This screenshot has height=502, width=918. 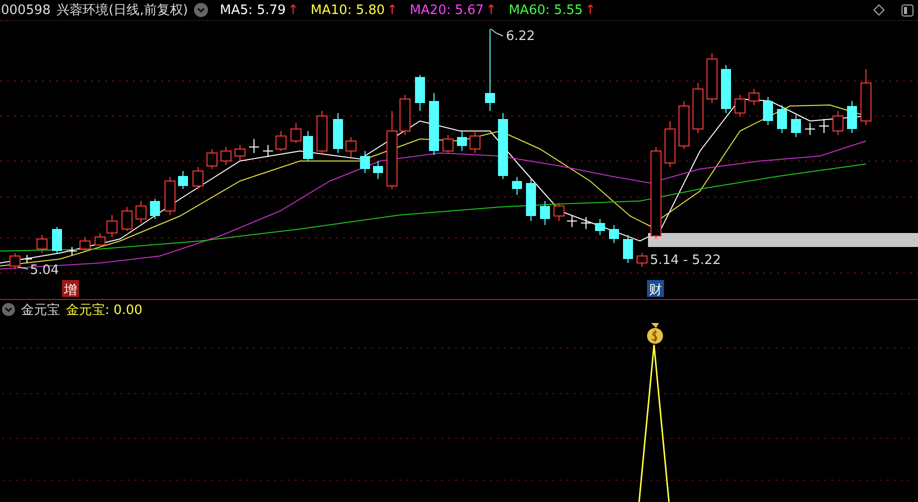 What do you see at coordinates (655, 333) in the screenshot?
I see `money-bag-icon` at bounding box center [655, 333].